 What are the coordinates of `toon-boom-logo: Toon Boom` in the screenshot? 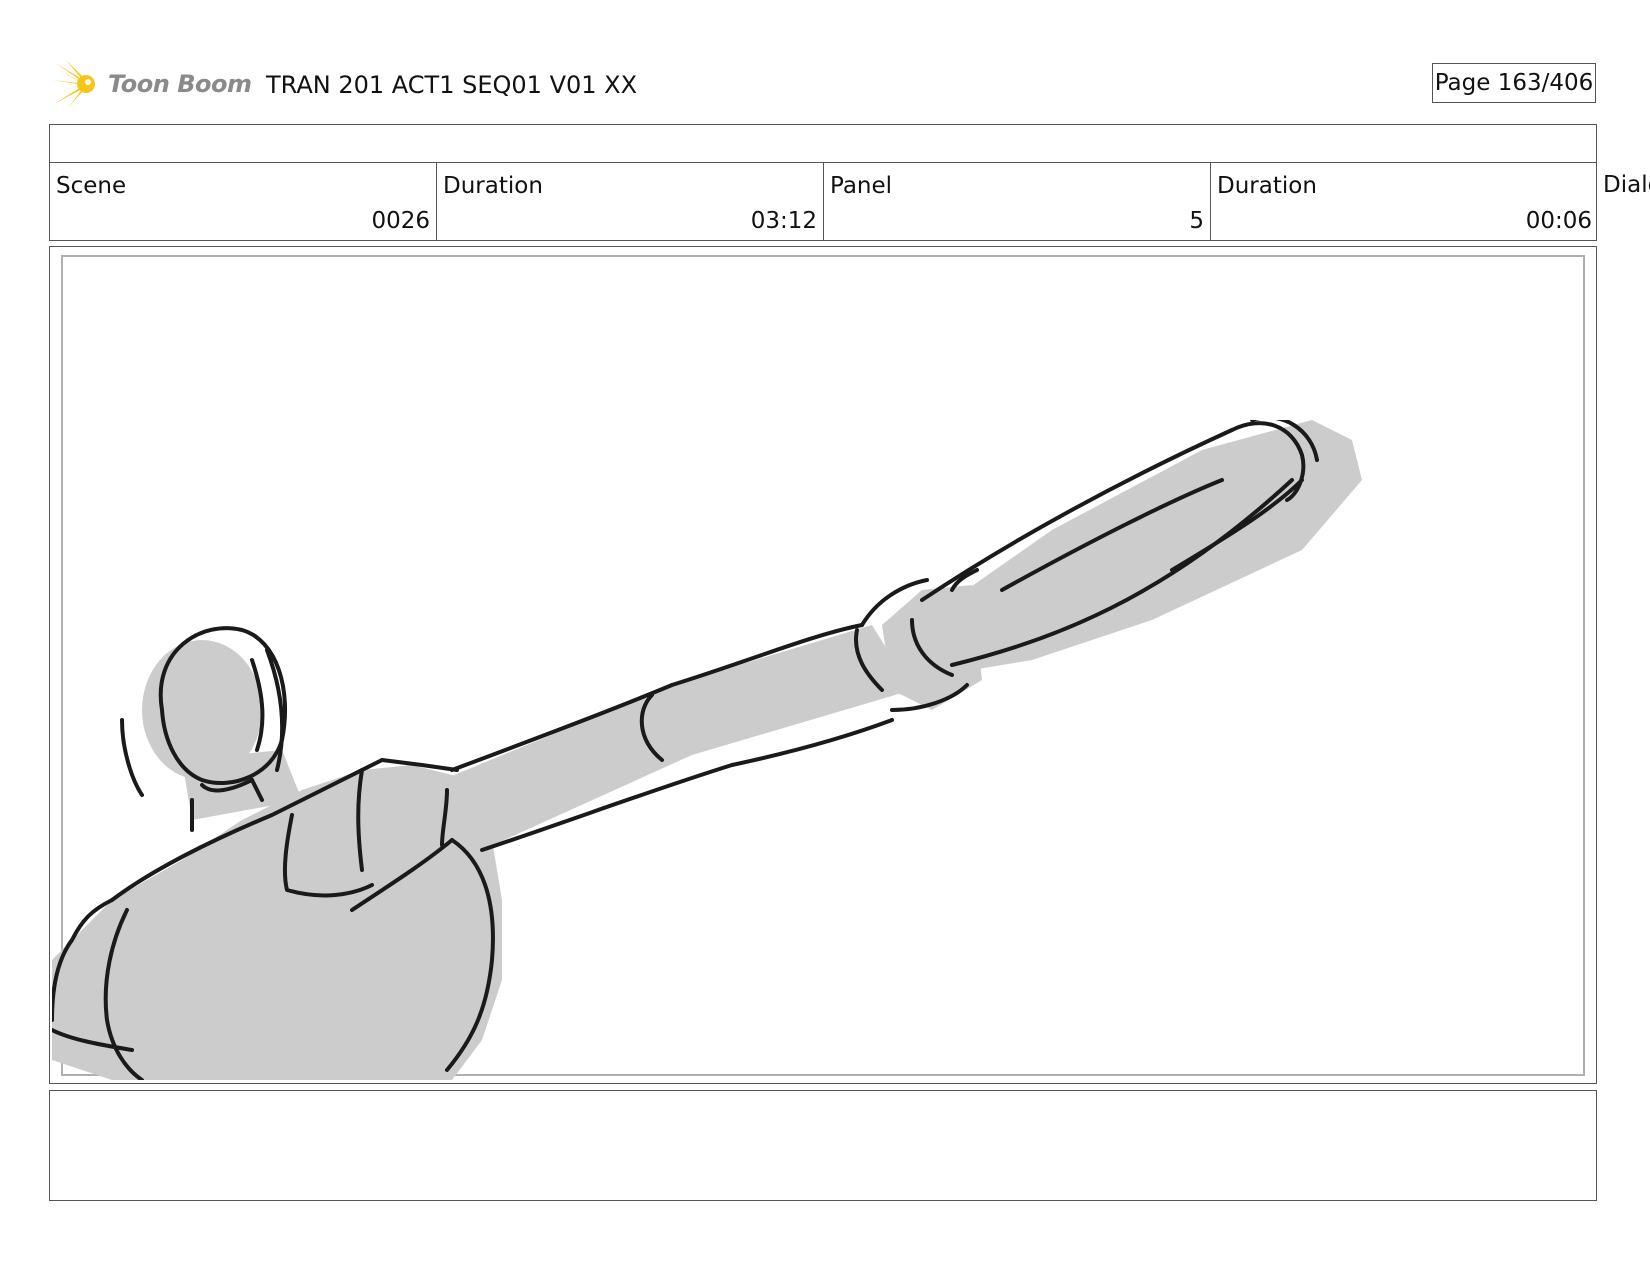 It's located at (152, 84).